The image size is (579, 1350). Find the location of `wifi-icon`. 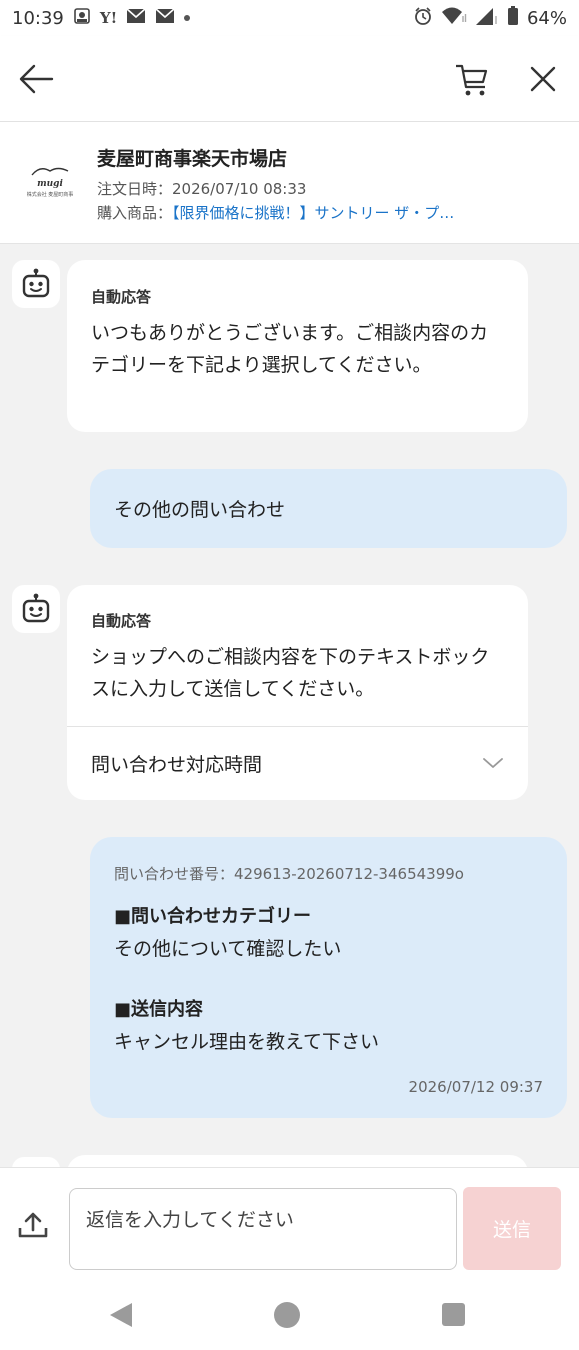

wifi-icon is located at coordinates (454, 18).